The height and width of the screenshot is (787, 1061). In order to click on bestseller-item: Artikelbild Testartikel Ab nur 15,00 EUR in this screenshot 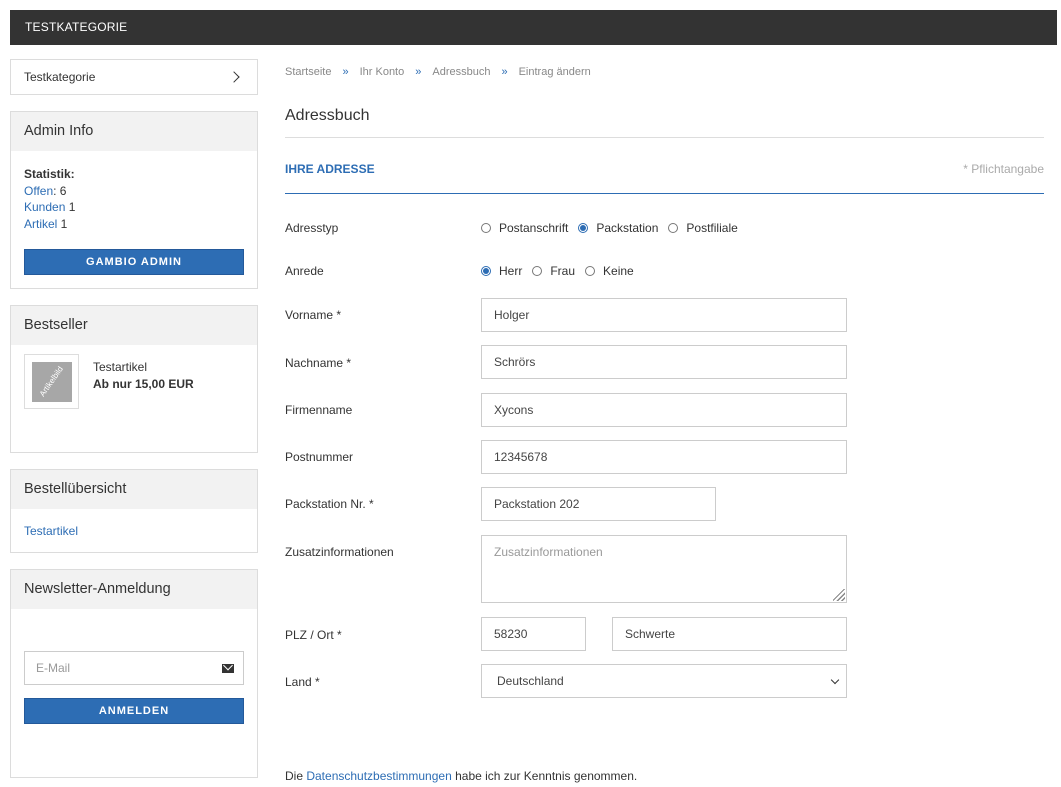, I will do `click(134, 383)`.